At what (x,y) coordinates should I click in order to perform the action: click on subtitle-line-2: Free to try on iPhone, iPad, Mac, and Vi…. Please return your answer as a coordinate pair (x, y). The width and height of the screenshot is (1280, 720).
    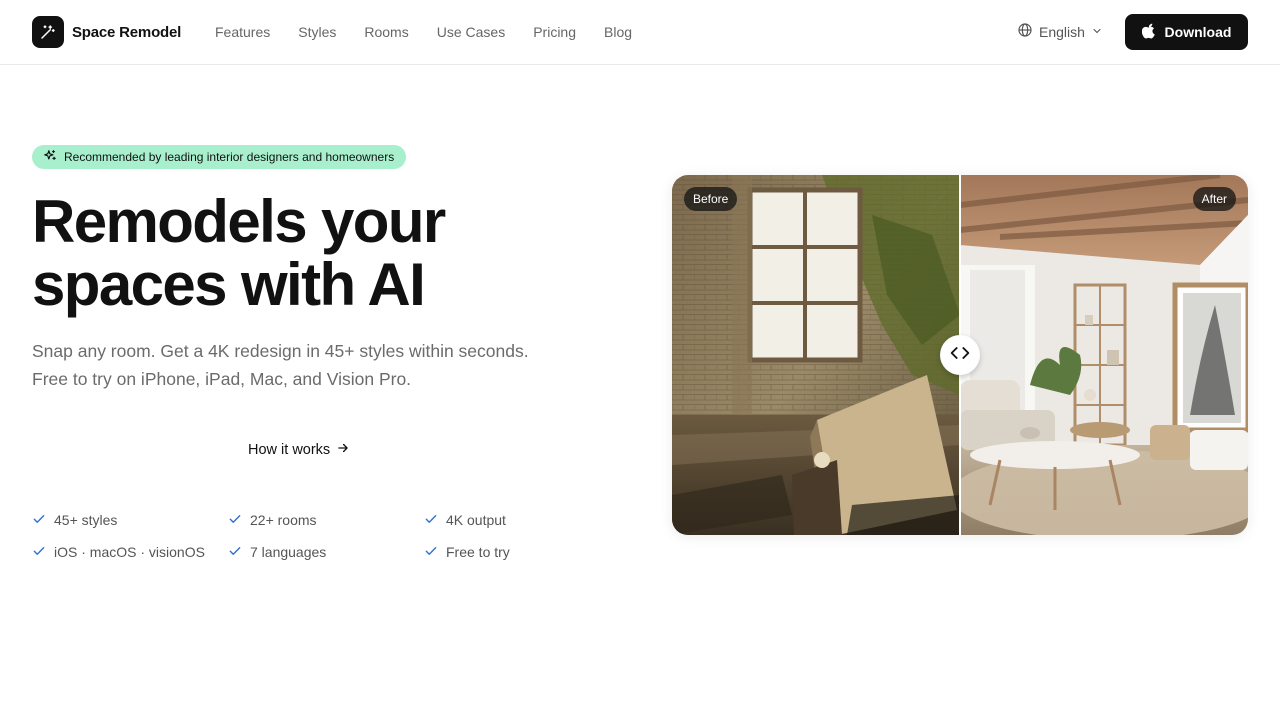
    Looking at the image, I should click on (222, 379).